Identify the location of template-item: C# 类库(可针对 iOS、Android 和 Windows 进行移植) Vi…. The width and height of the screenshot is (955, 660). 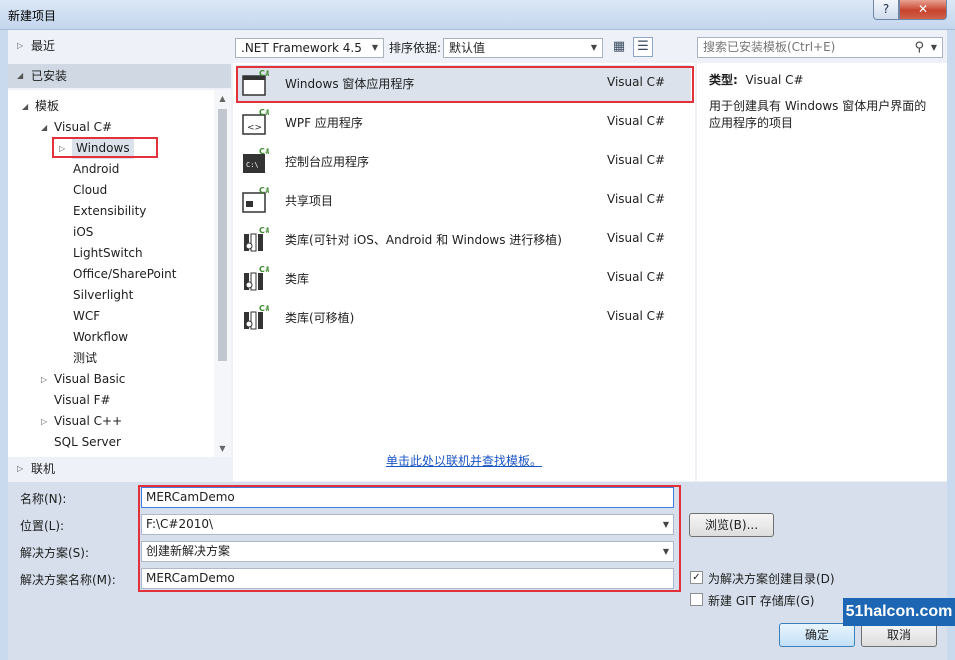
(464, 239).